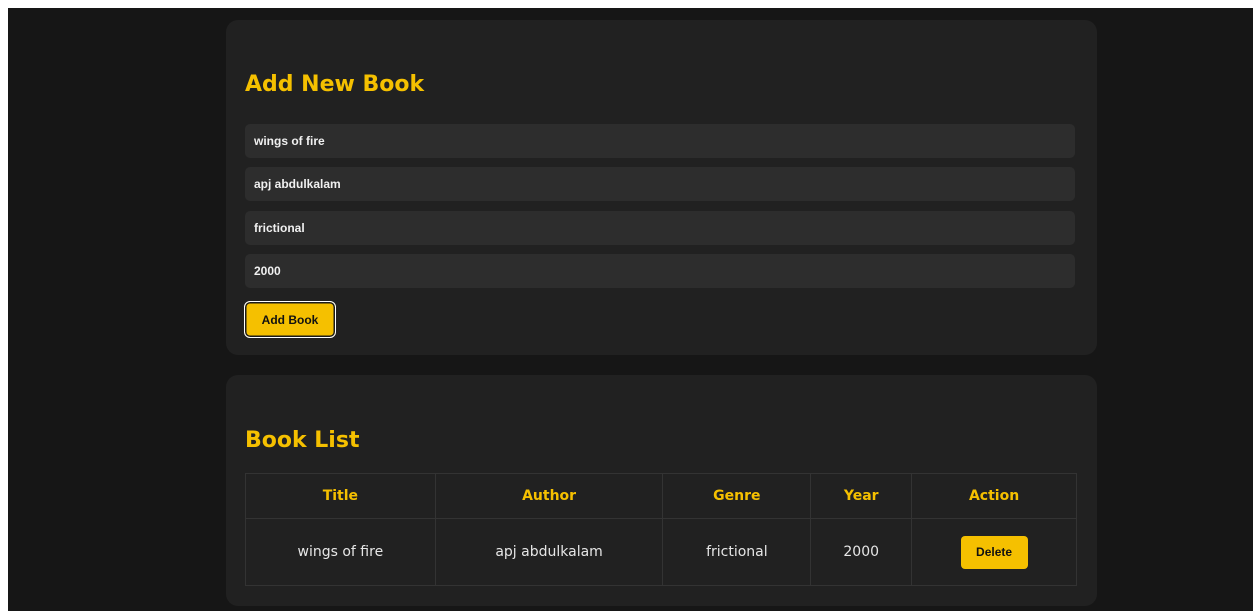 The width and height of the screenshot is (1253, 611). Describe the element at coordinates (549, 552) in the screenshot. I see `cell-author: apj abdulkalam` at that location.